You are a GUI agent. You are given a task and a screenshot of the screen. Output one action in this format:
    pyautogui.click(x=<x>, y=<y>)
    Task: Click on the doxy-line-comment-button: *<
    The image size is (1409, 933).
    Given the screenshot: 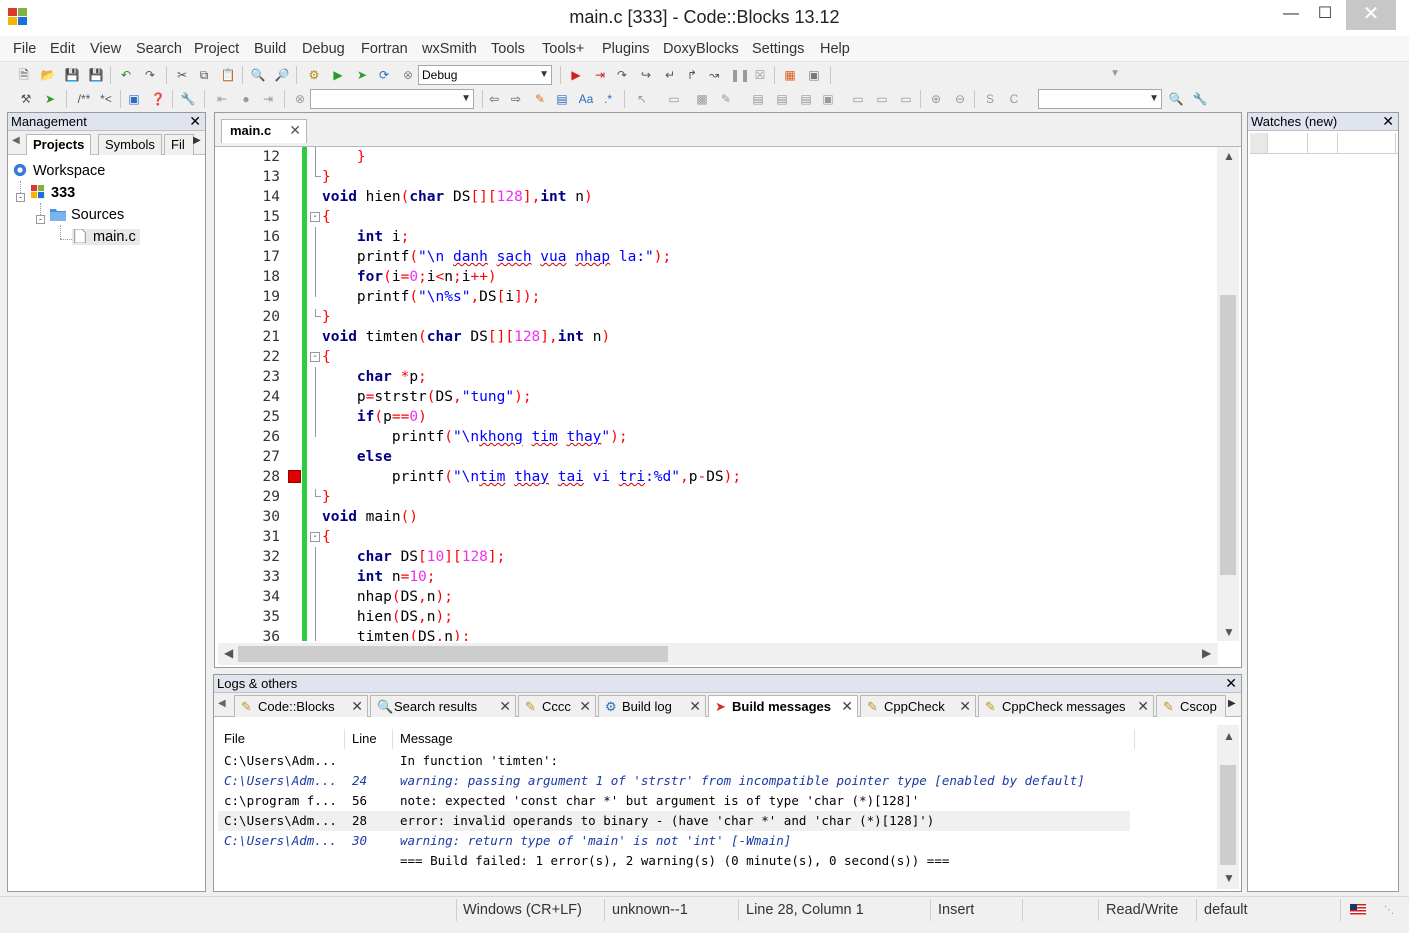 What is the action you would take?
    pyautogui.click(x=106, y=99)
    